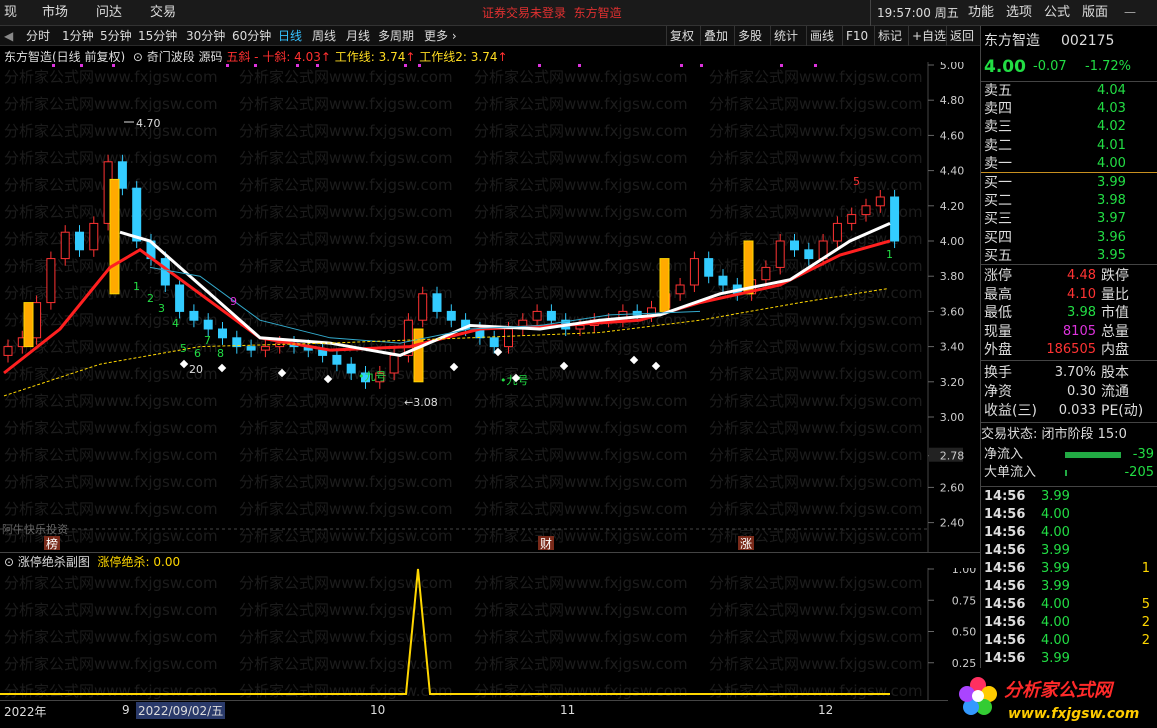  Describe the element at coordinates (552, 13) in the screenshot. I see `login-status: 证券交易未登录 东方智造` at that location.